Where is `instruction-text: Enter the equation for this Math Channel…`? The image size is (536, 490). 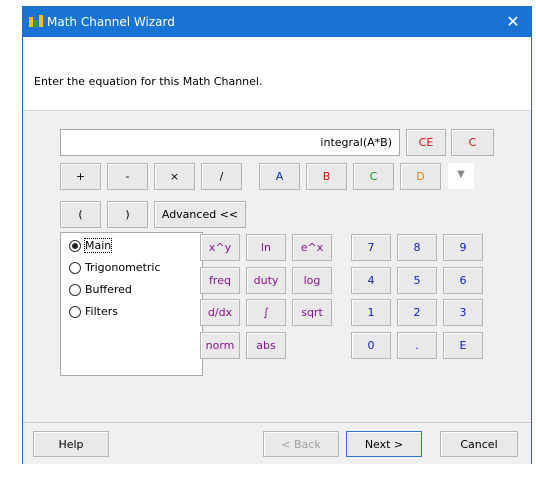
instruction-text: Enter the equation for this Math Channel… is located at coordinates (148, 81).